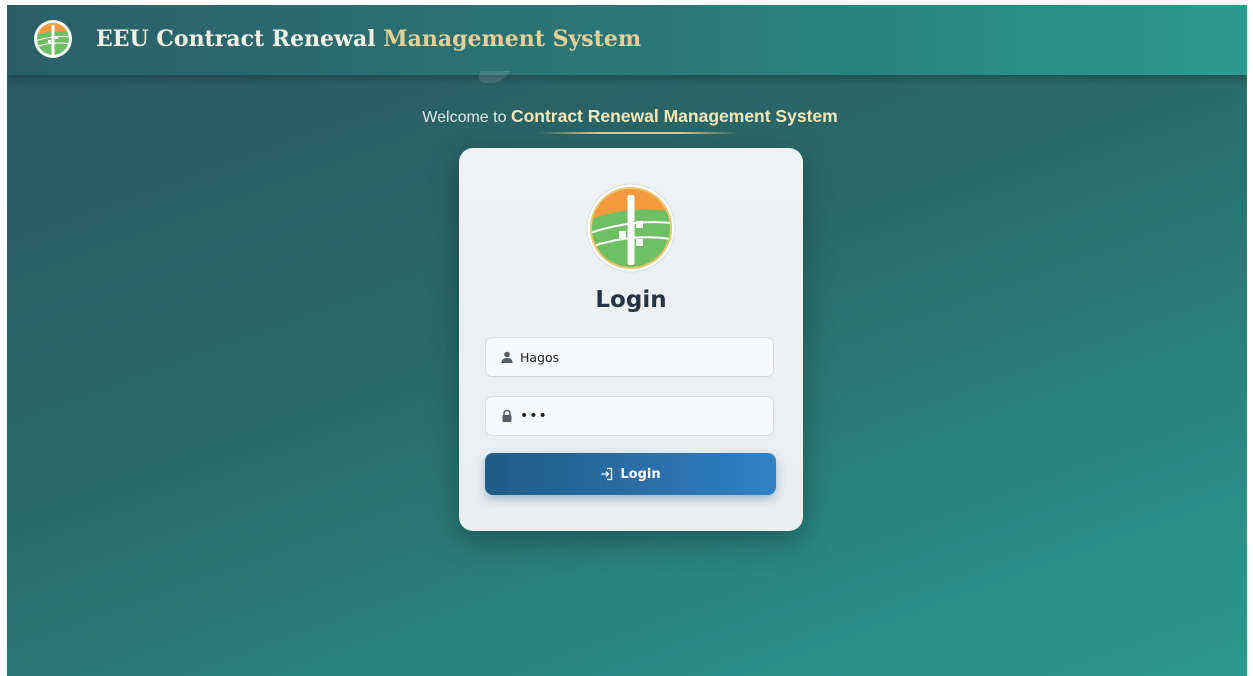 The image size is (1253, 676). I want to click on username-field, so click(629, 357).